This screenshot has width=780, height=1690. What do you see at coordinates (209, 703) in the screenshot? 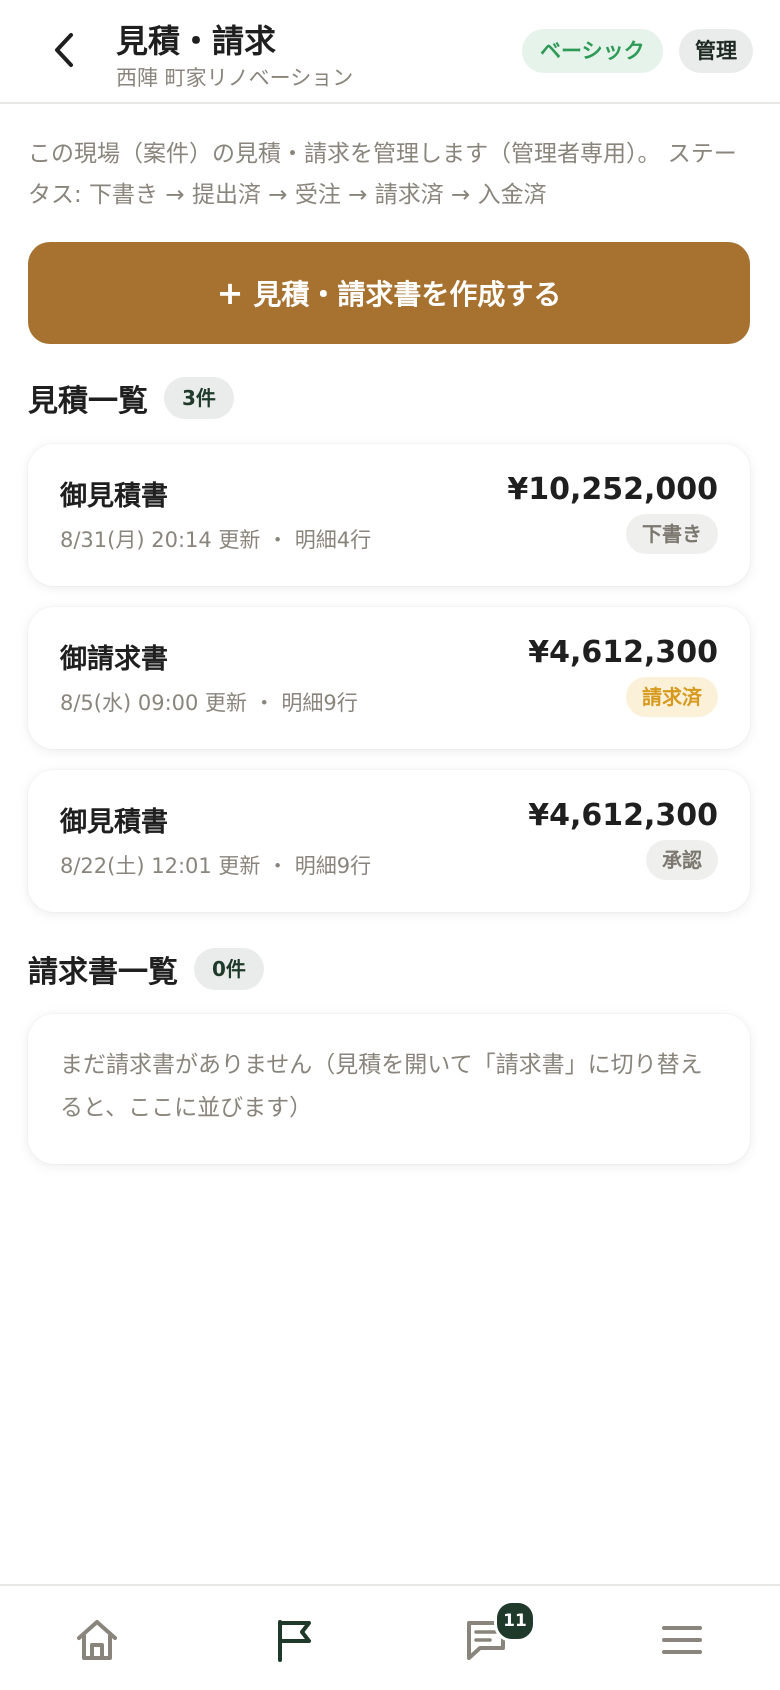
I see `estimate-card-meta: 8/5(水) 09:00 更新 ・ 明細9行` at bounding box center [209, 703].